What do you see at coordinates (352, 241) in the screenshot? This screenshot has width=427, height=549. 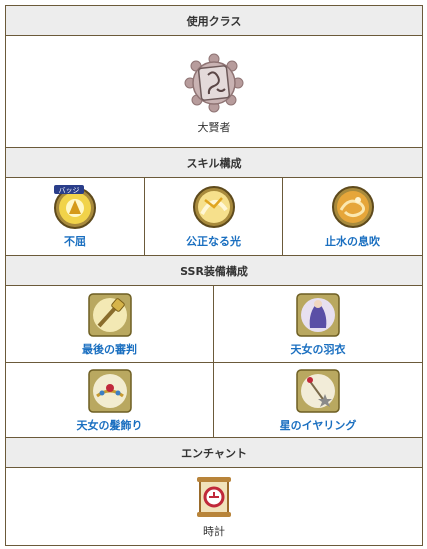 I see `skill-name-link: 止水の息吹` at bounding box center [352, 241].